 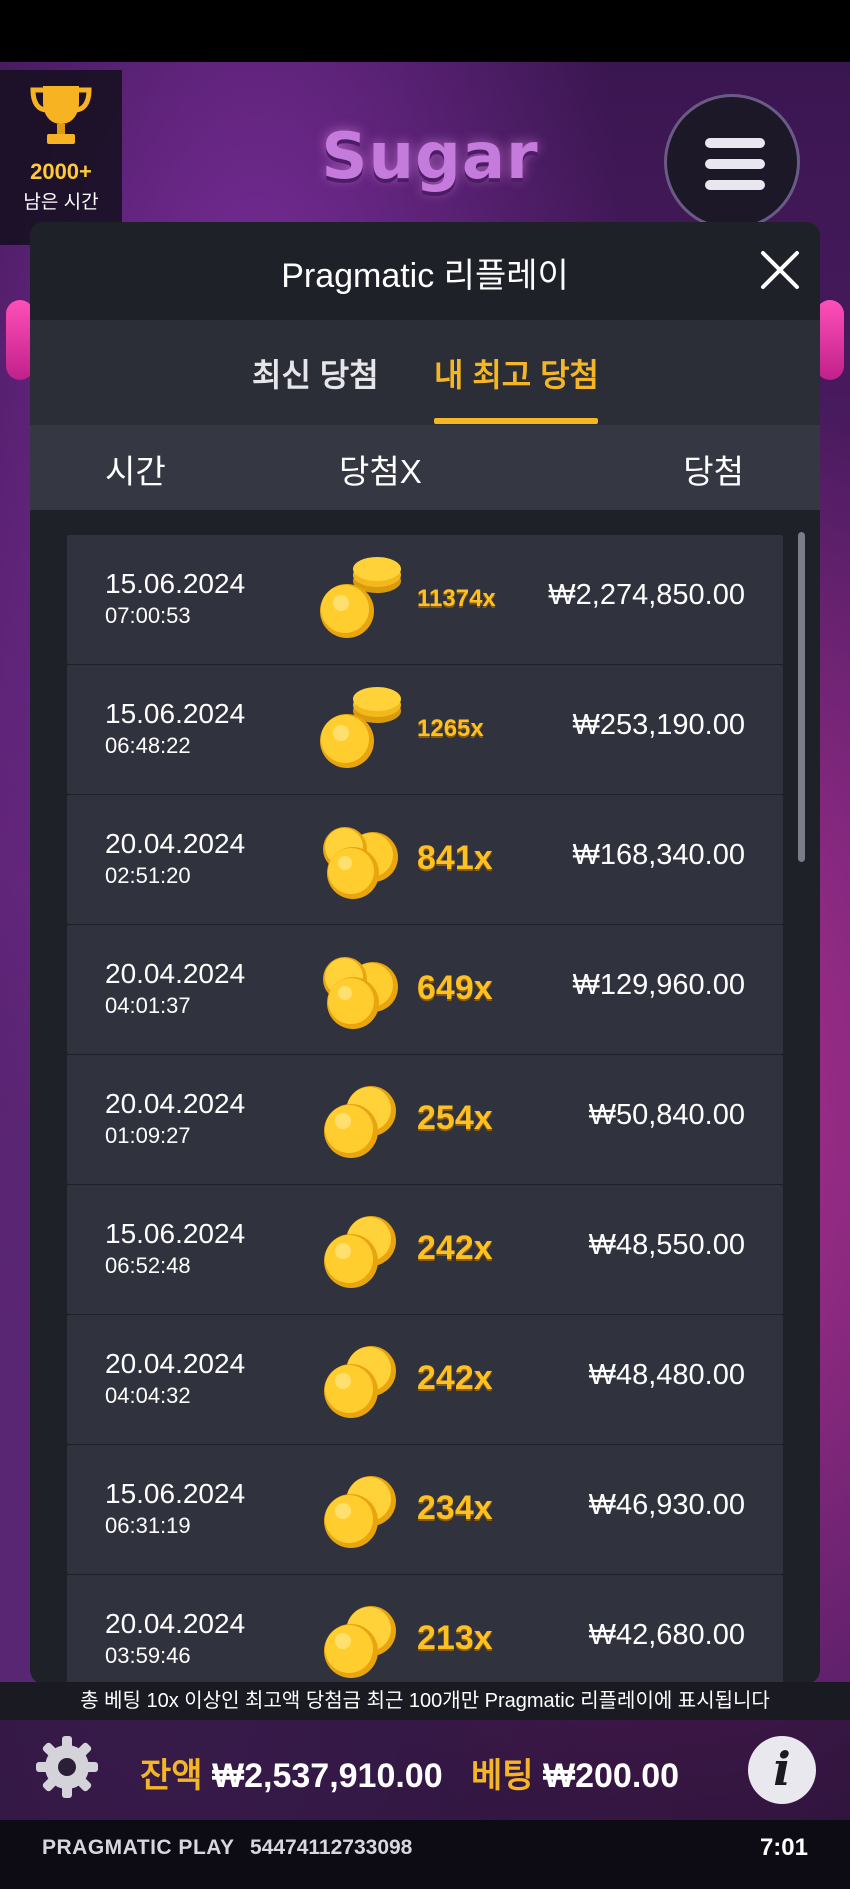 What do you see at coordinates (380, 471) in the screenshot?
I see `column-header-multiplier: 당첨X` at bounding box center [380, 471].